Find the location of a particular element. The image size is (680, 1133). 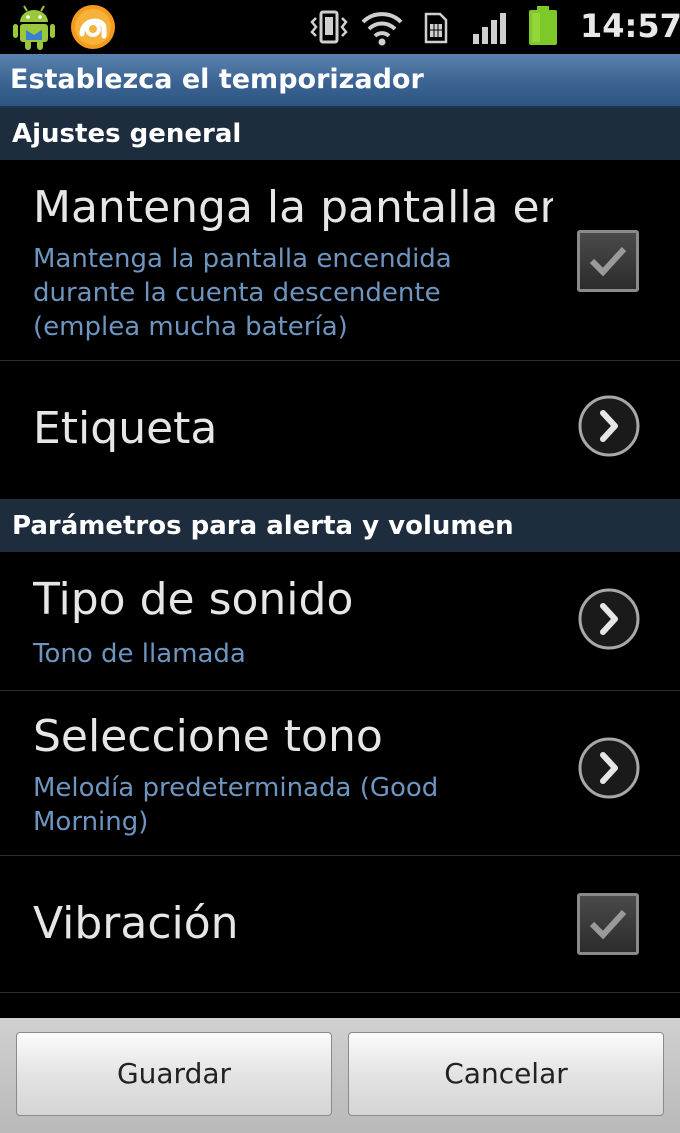

cancel-button: Cancelar is located at coordinates (506, 1074).